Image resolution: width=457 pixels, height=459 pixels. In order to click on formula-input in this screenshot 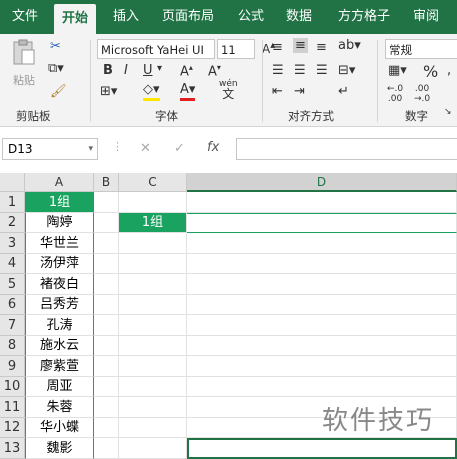, I will do `click(346, 149)`.